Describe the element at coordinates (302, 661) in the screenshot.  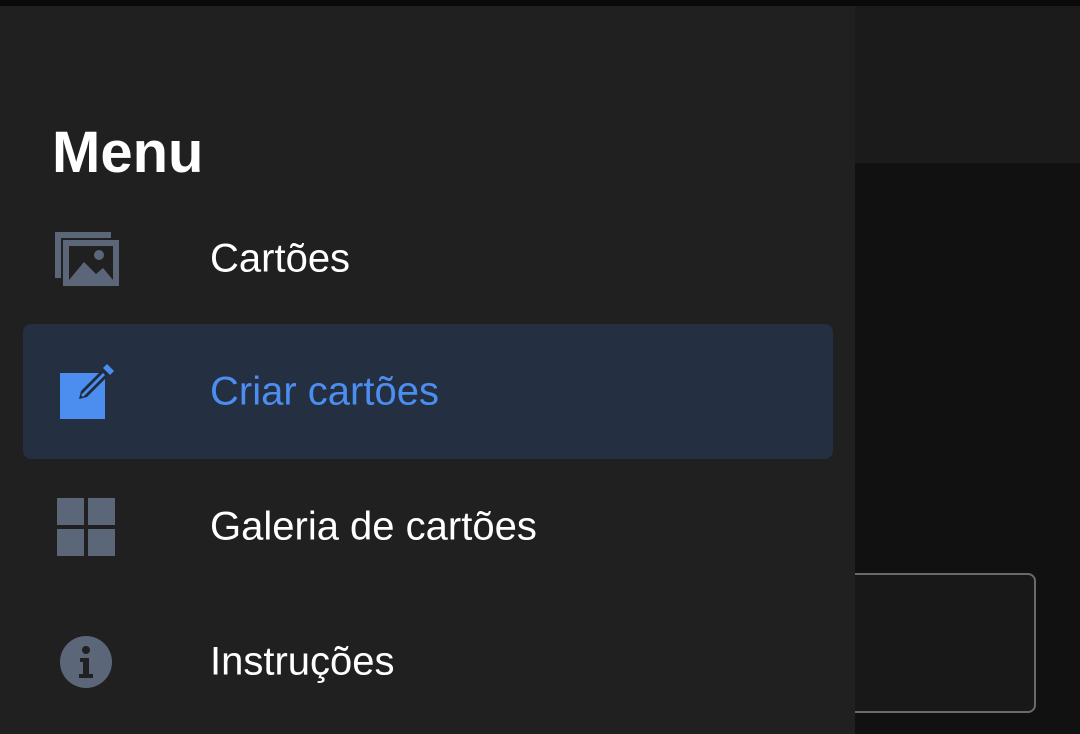
I see `menu-item-label: Instruções` at that location.